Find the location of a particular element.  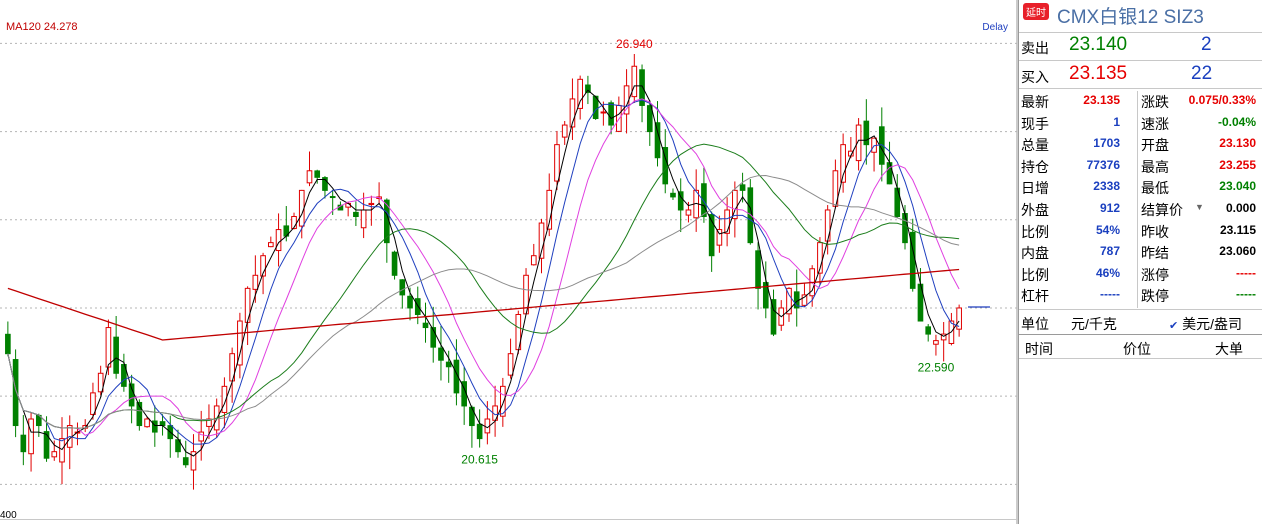

stat-value: 1703 is located at coordinates (1106, 143).